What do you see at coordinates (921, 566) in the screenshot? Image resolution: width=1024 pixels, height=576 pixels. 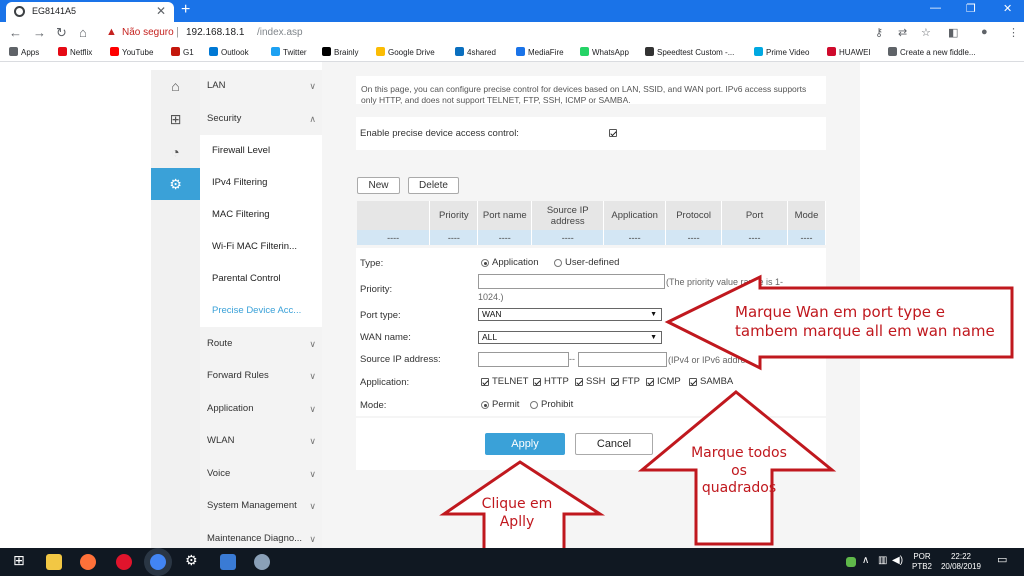 I see `keyboard-layout: PTB2` at bounding box center [921, 566].